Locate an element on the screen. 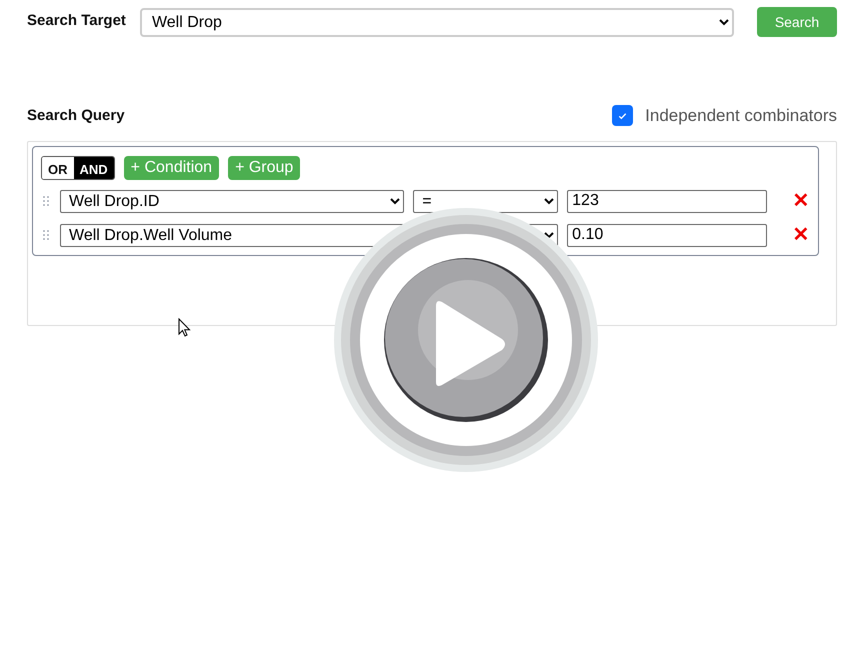 The width and height of the screenshot is (854, 661). value-input: 0.10 is located at coordinates (667, 235).